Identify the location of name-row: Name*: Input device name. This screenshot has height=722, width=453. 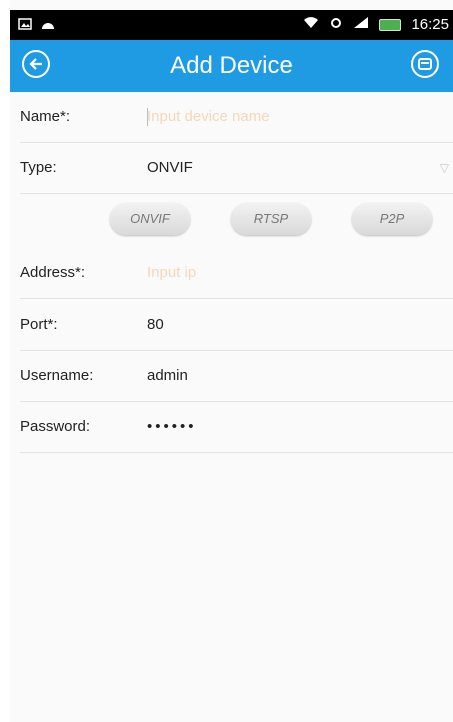
(236, 117).